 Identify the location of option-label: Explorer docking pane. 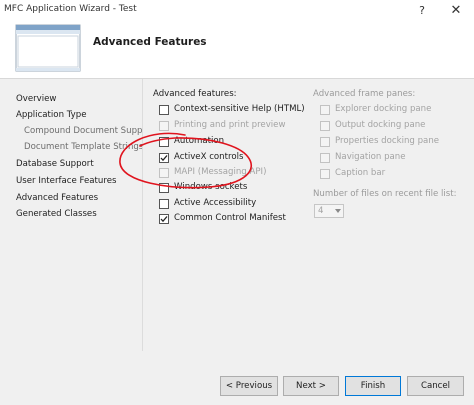
(383, 109).